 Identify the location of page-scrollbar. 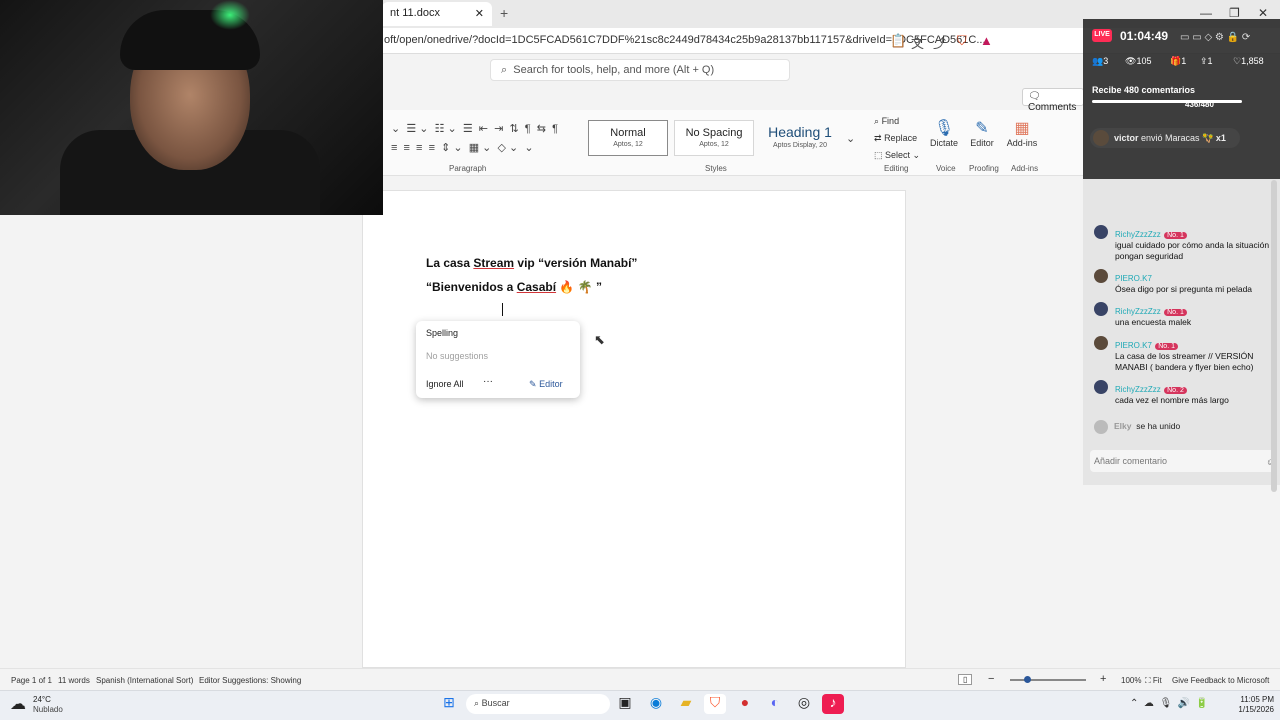
(1274, 336).